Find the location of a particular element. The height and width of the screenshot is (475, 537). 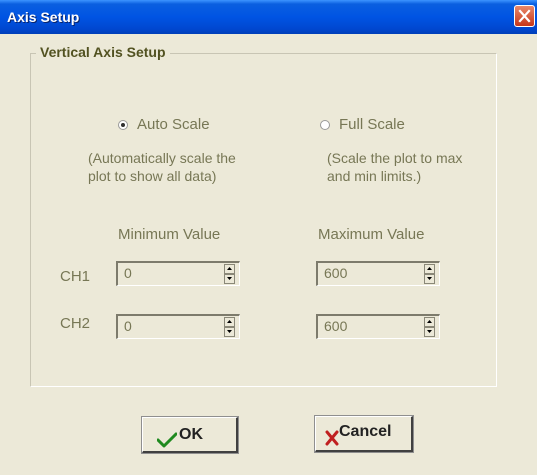

close-icon is located at coordinates (524, 16).